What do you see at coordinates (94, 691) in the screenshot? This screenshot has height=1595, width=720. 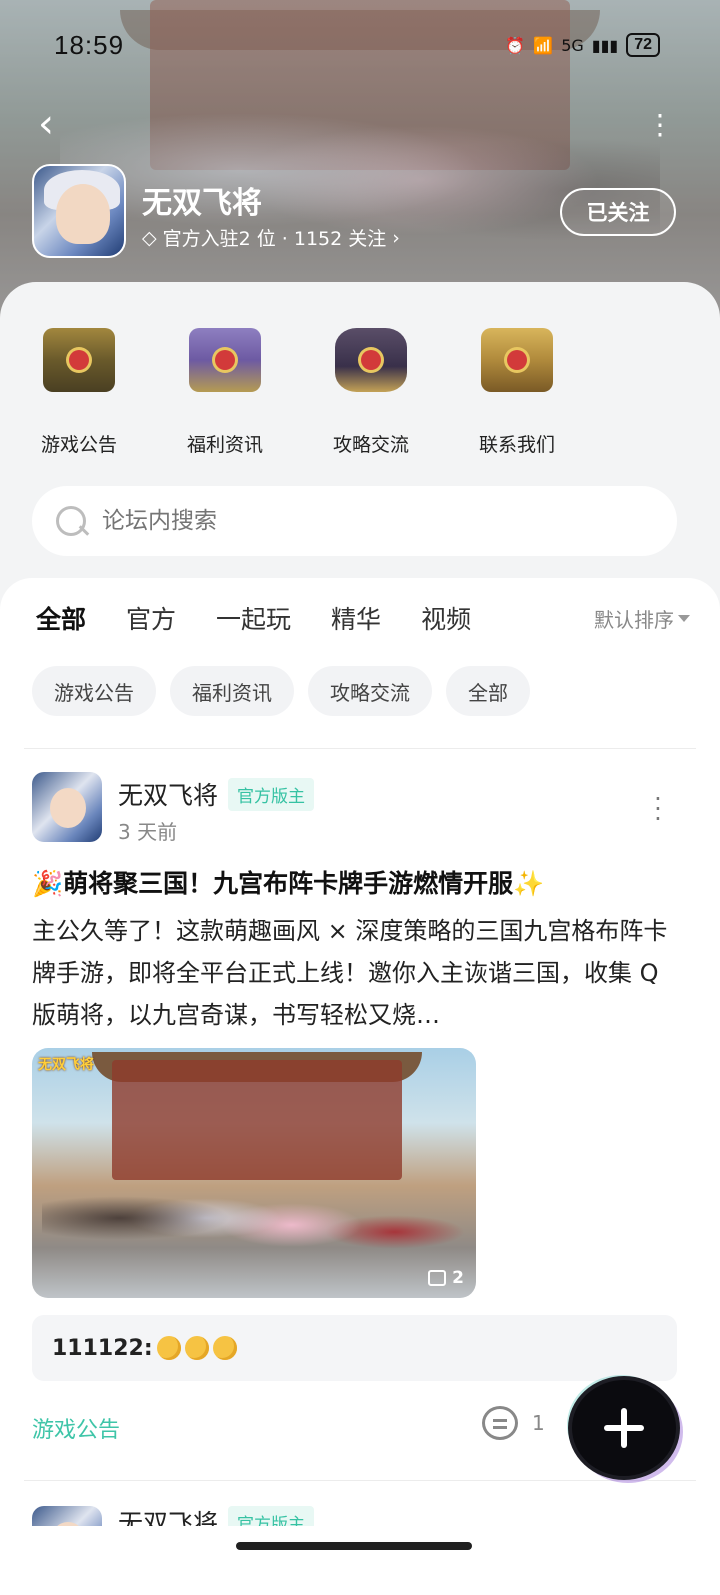 I see `chip-announcement: 游戏公告` at bounding box center [94, 691].